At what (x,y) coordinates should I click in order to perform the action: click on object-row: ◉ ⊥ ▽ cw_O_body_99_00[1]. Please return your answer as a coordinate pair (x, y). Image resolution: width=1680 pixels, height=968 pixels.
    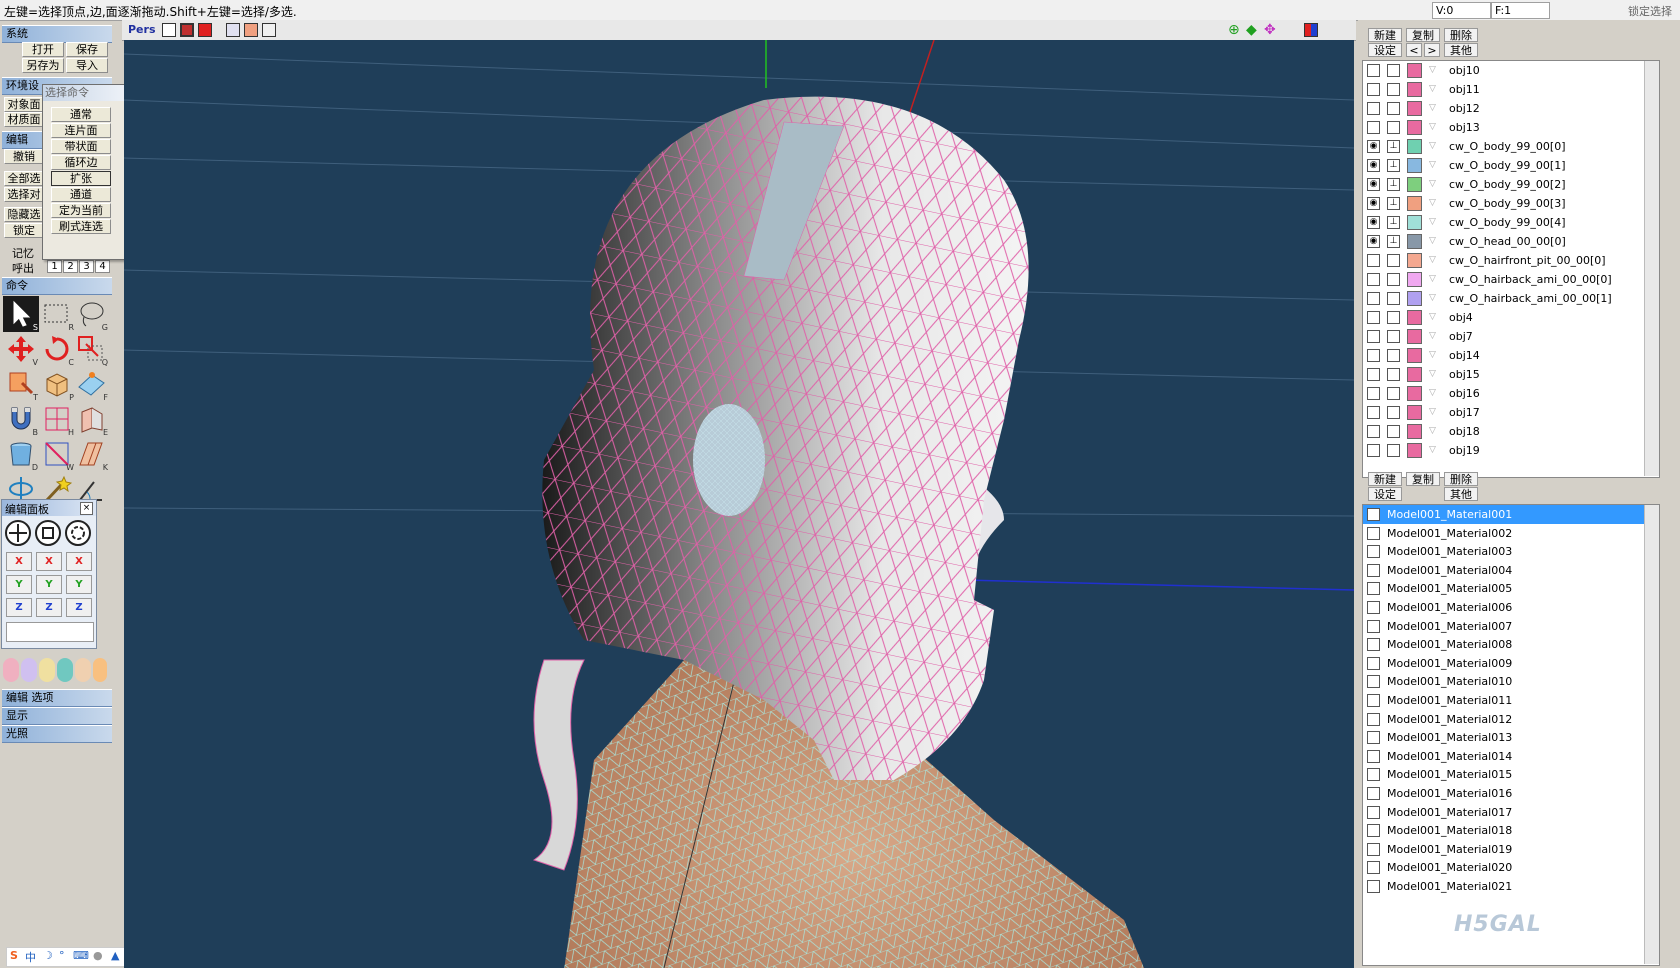
    Looking at the image, I should click on (1511, 165).